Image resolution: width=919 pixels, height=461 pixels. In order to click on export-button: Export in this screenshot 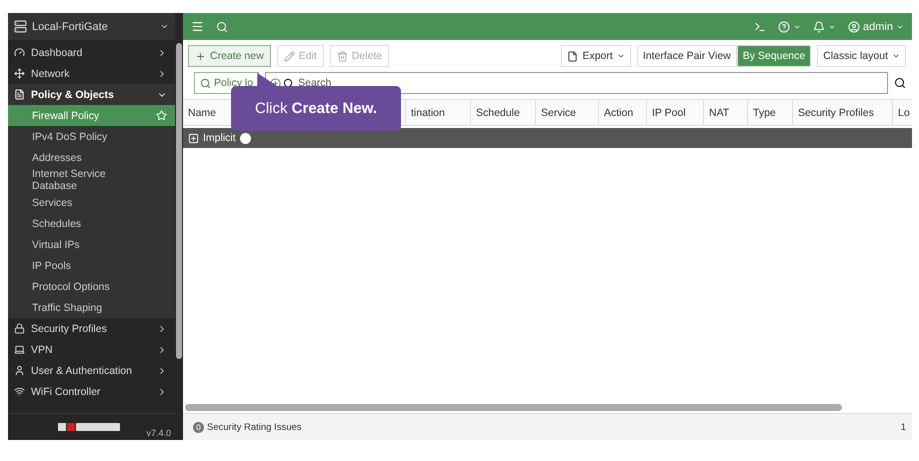, I will do `click(596, 56)`.